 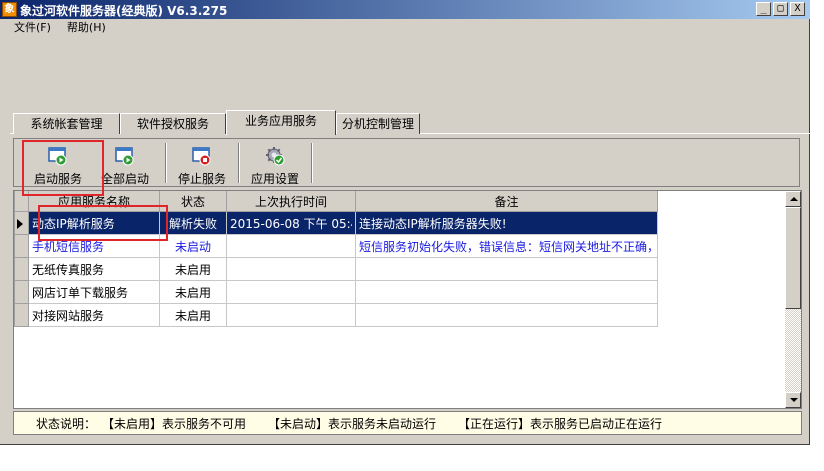 I want to click on header-corner, so click(x=21, y=201).